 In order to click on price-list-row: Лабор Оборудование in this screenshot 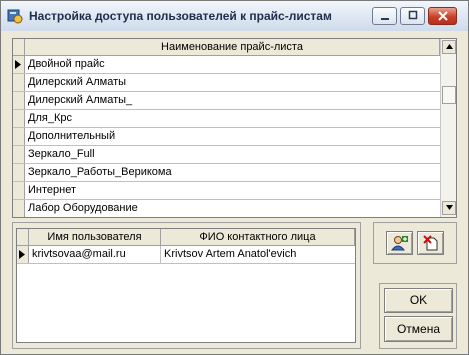, I will do `click(226, 208)`.